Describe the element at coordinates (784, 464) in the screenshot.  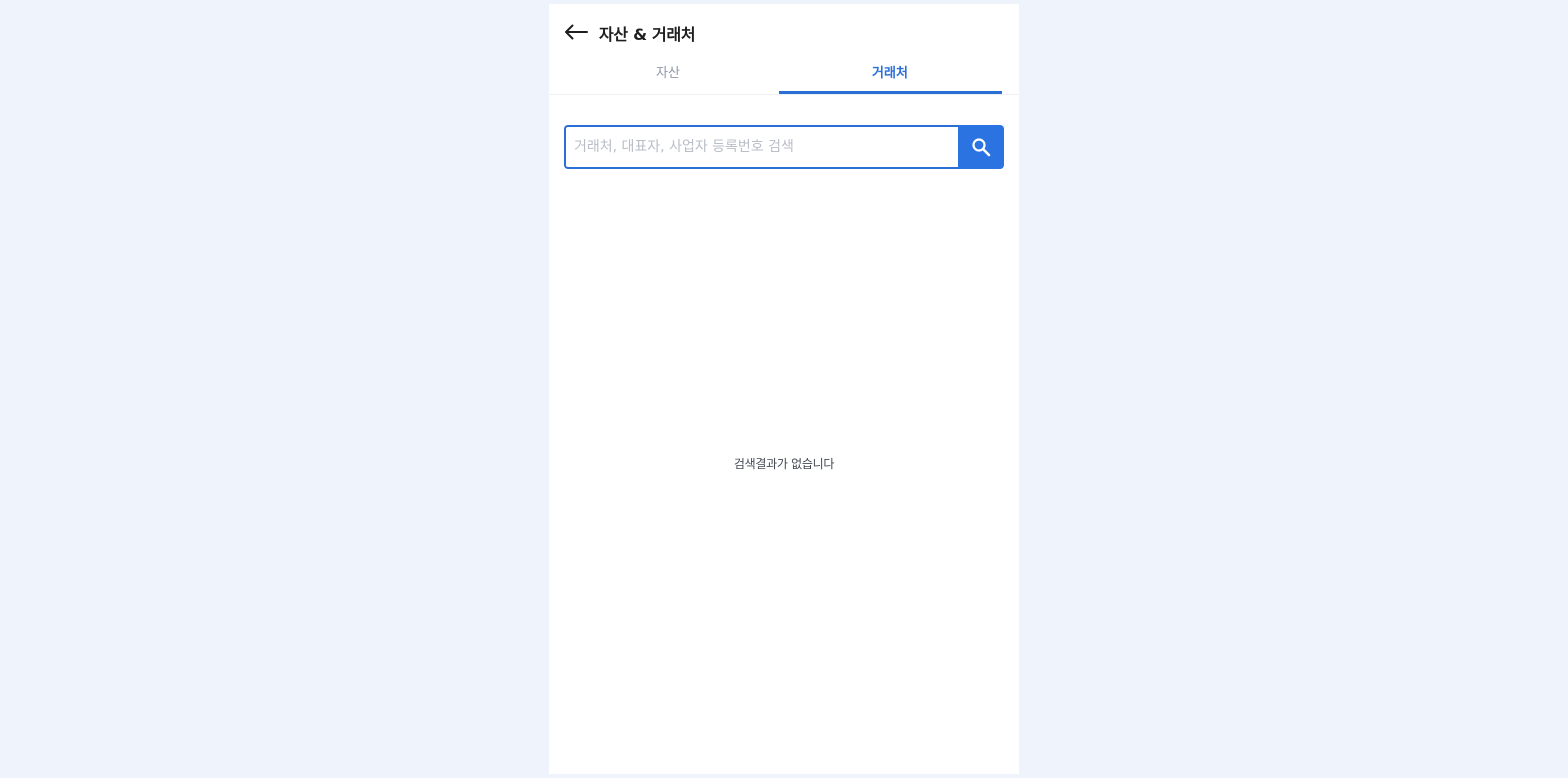
I see `empty-results-message: 검색결과가 없습니다` at that location.